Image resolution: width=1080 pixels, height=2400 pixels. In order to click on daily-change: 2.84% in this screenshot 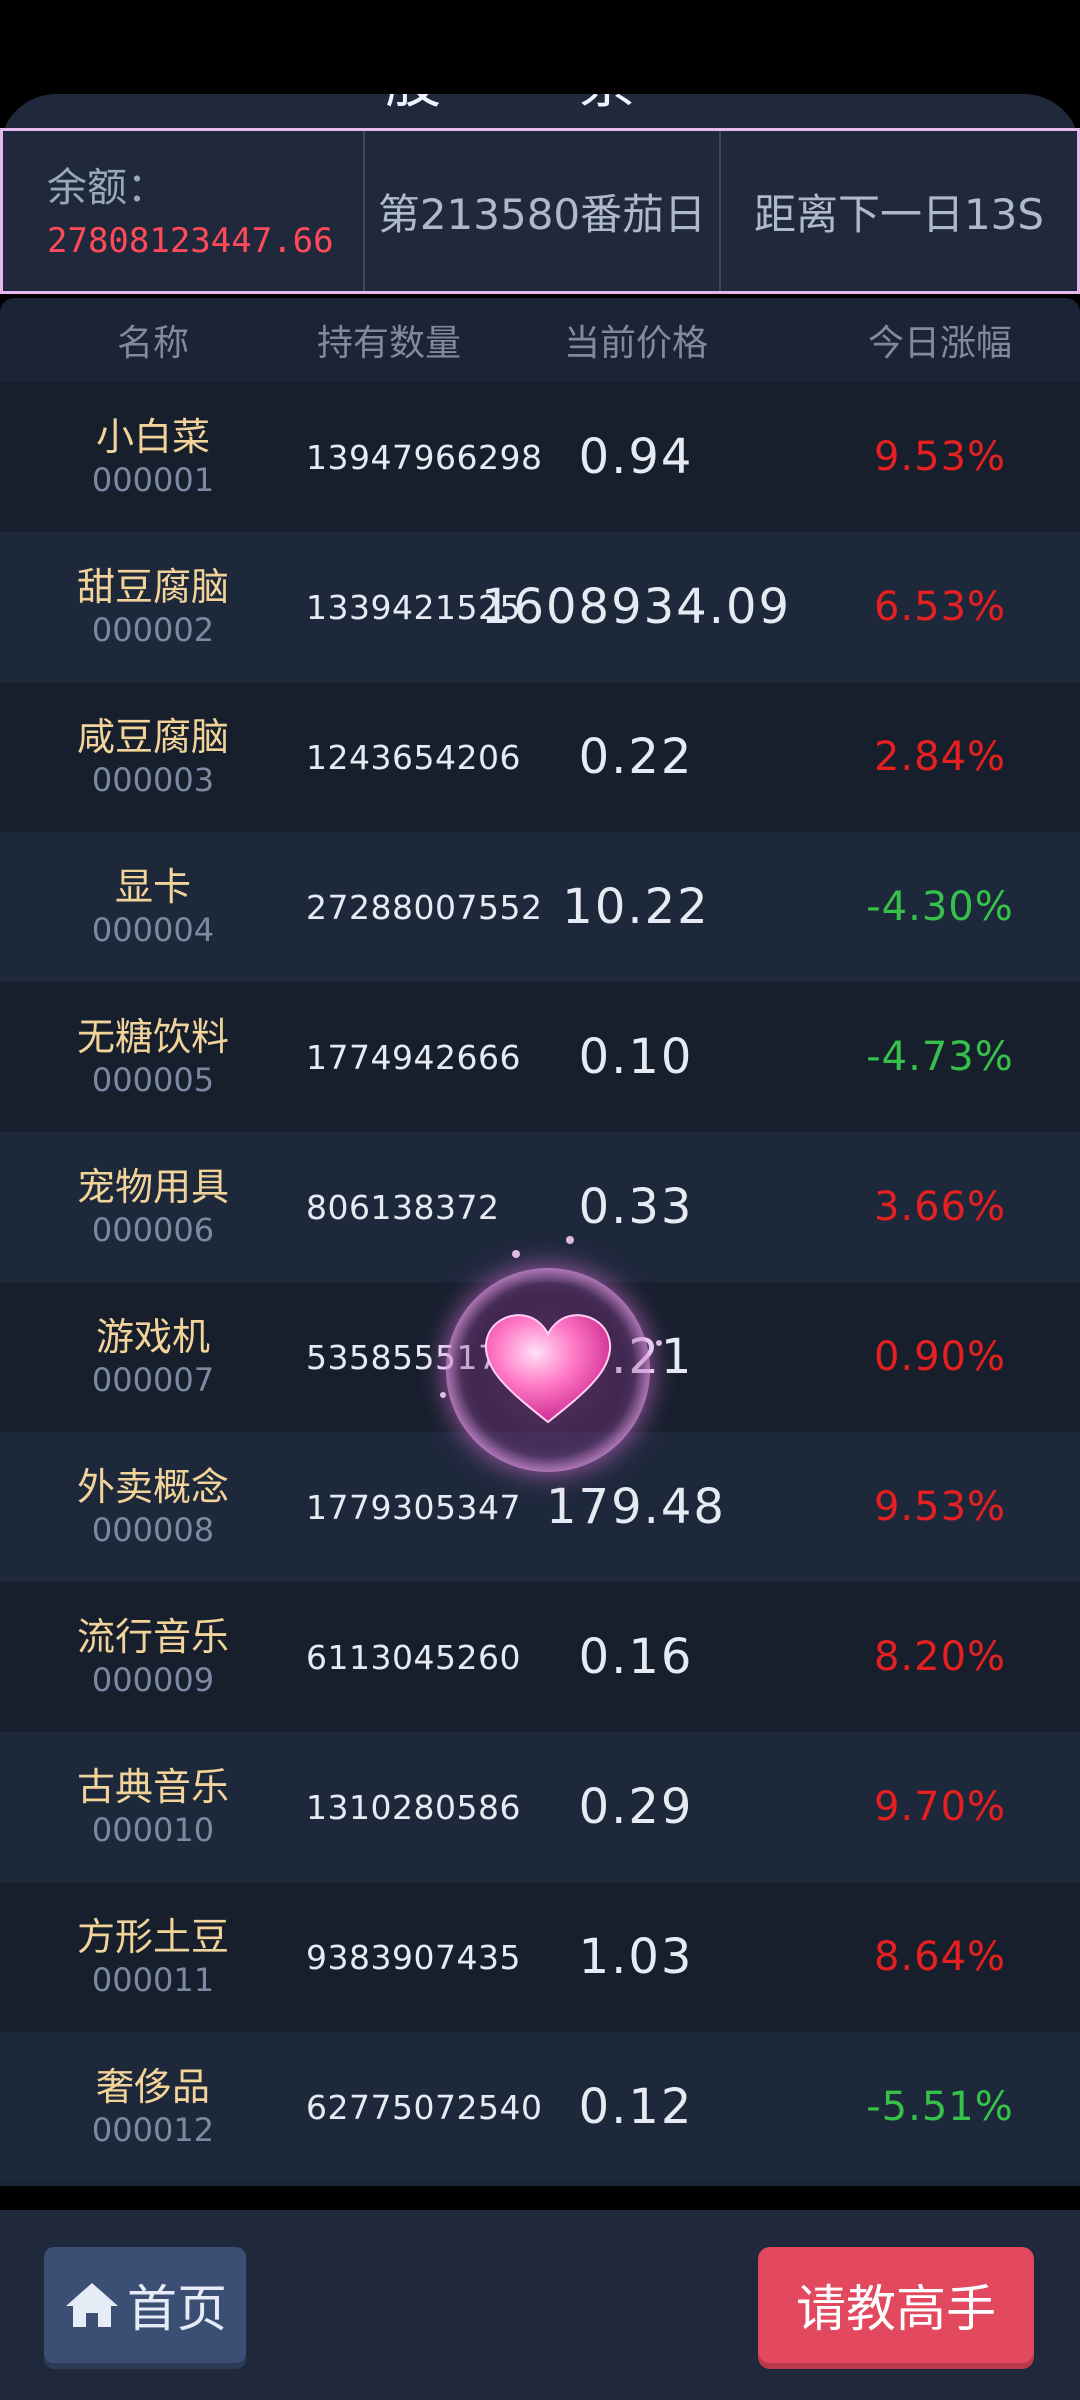, I will do `click(940, 757)`.